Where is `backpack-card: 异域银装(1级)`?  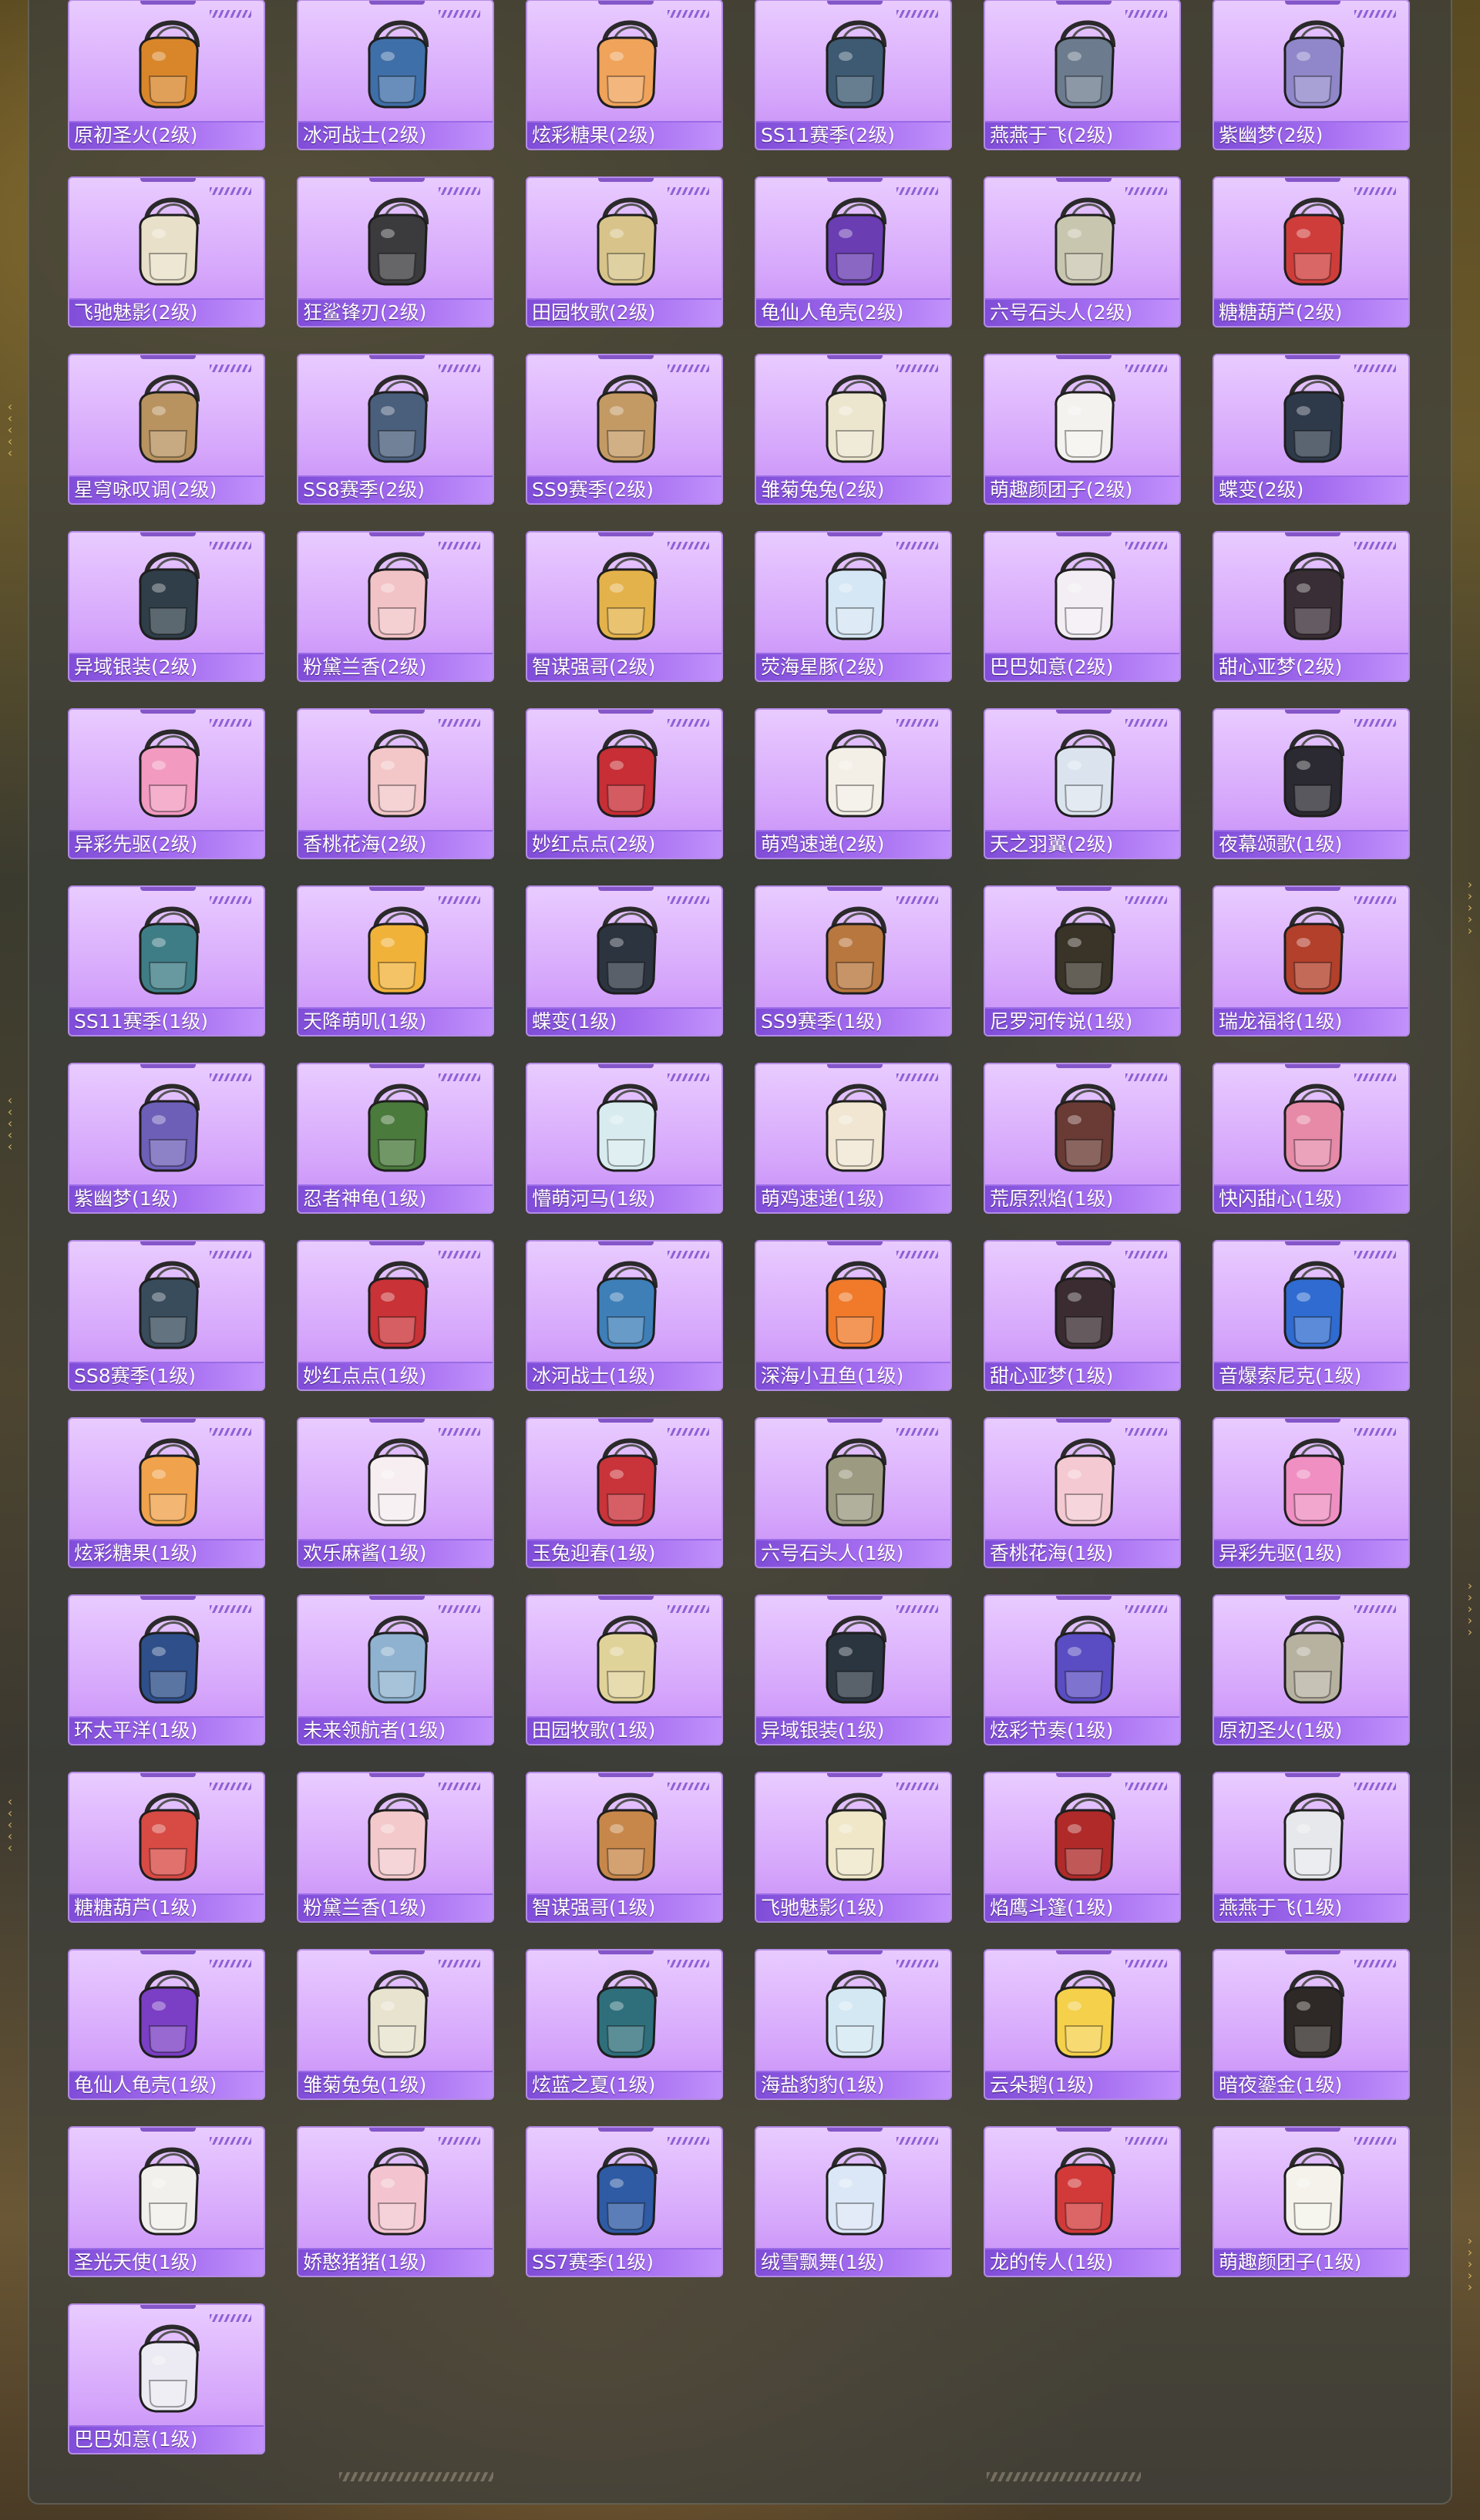 backpack-card: 异域银装(1级) is located at coordinates (854, 1670).